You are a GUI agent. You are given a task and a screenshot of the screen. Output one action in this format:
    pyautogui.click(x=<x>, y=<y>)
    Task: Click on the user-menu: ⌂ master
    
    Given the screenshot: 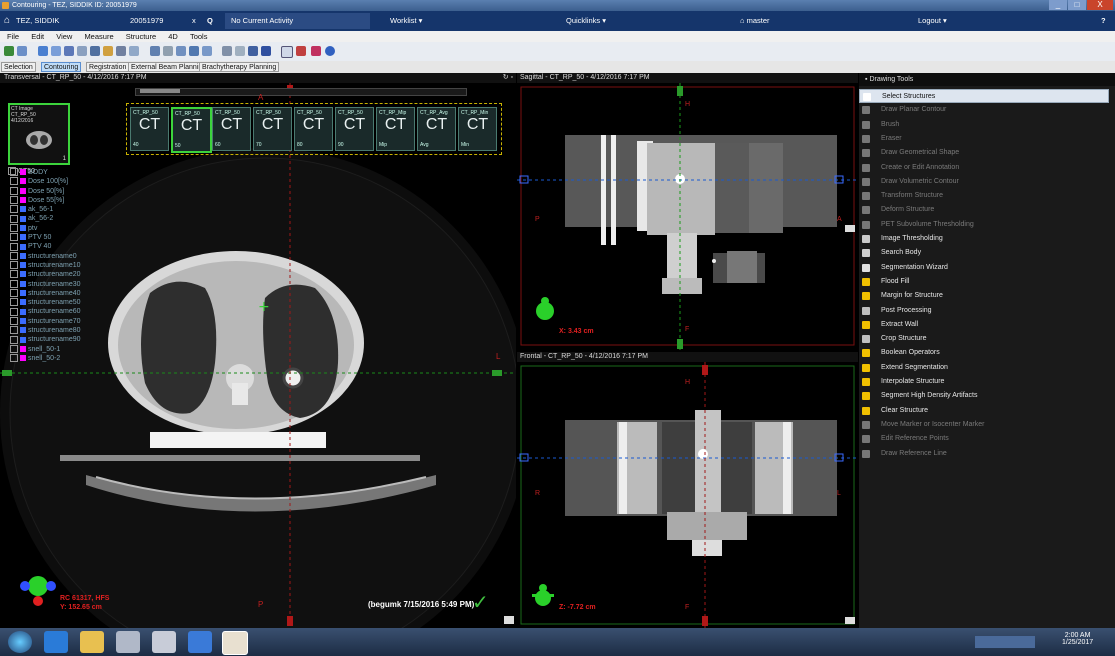 What is the action you would take?
    pyautogui.click(x=755, y=21)
    